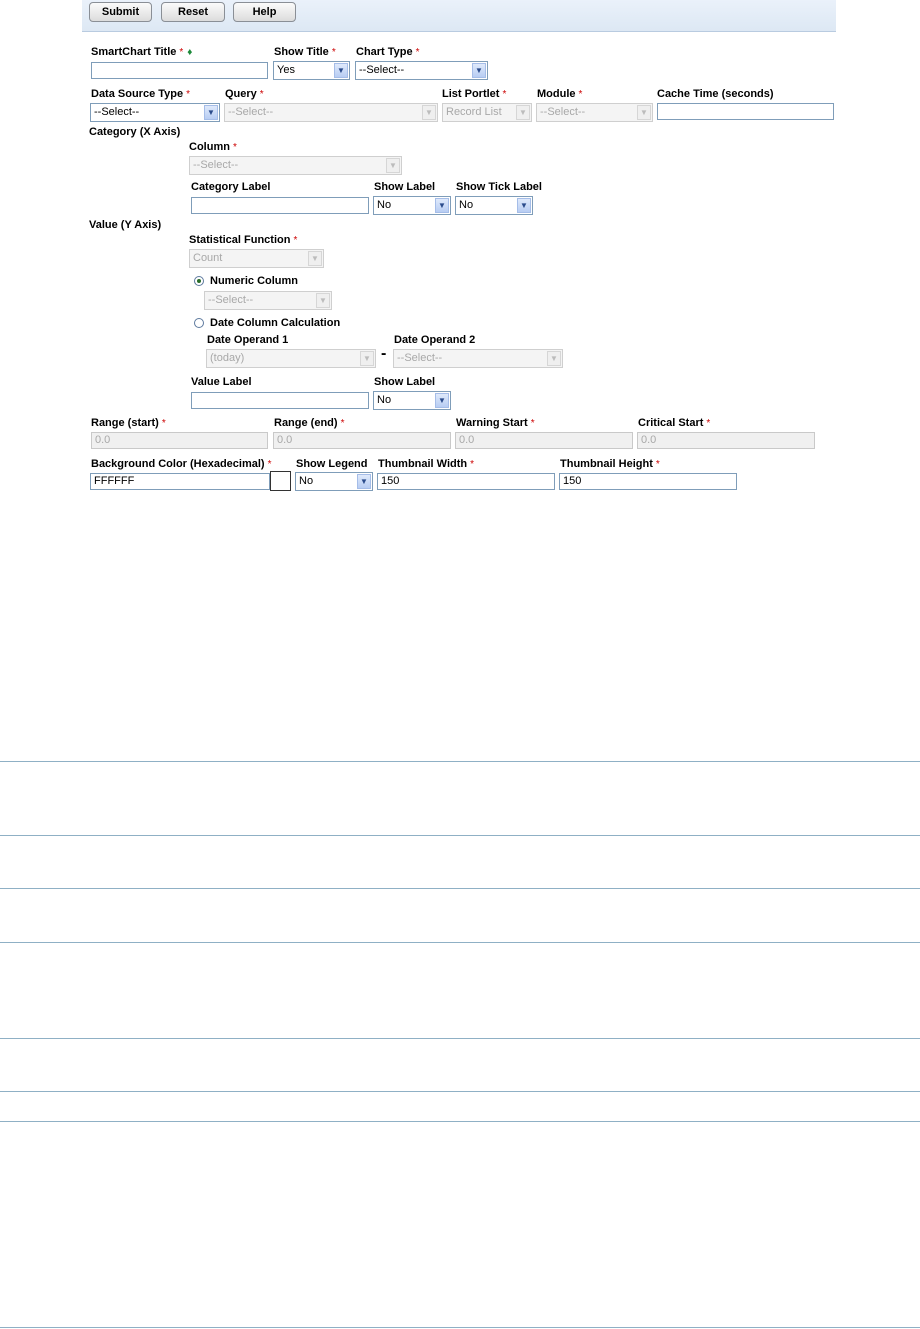 Image resolution: width=920 pixels, height=1329 pixels. I want to click on data-source-type-label: Data Source Type *, so click(141, 94).